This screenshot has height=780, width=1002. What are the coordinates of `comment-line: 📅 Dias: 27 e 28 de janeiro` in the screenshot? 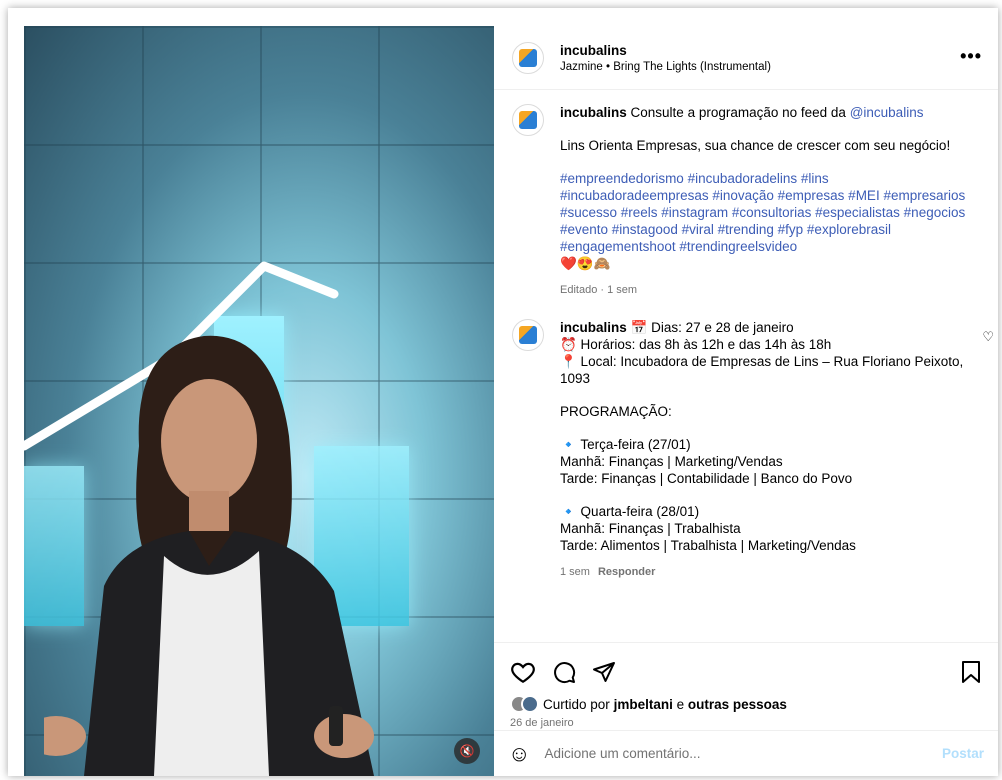 It's located at (712, 327).